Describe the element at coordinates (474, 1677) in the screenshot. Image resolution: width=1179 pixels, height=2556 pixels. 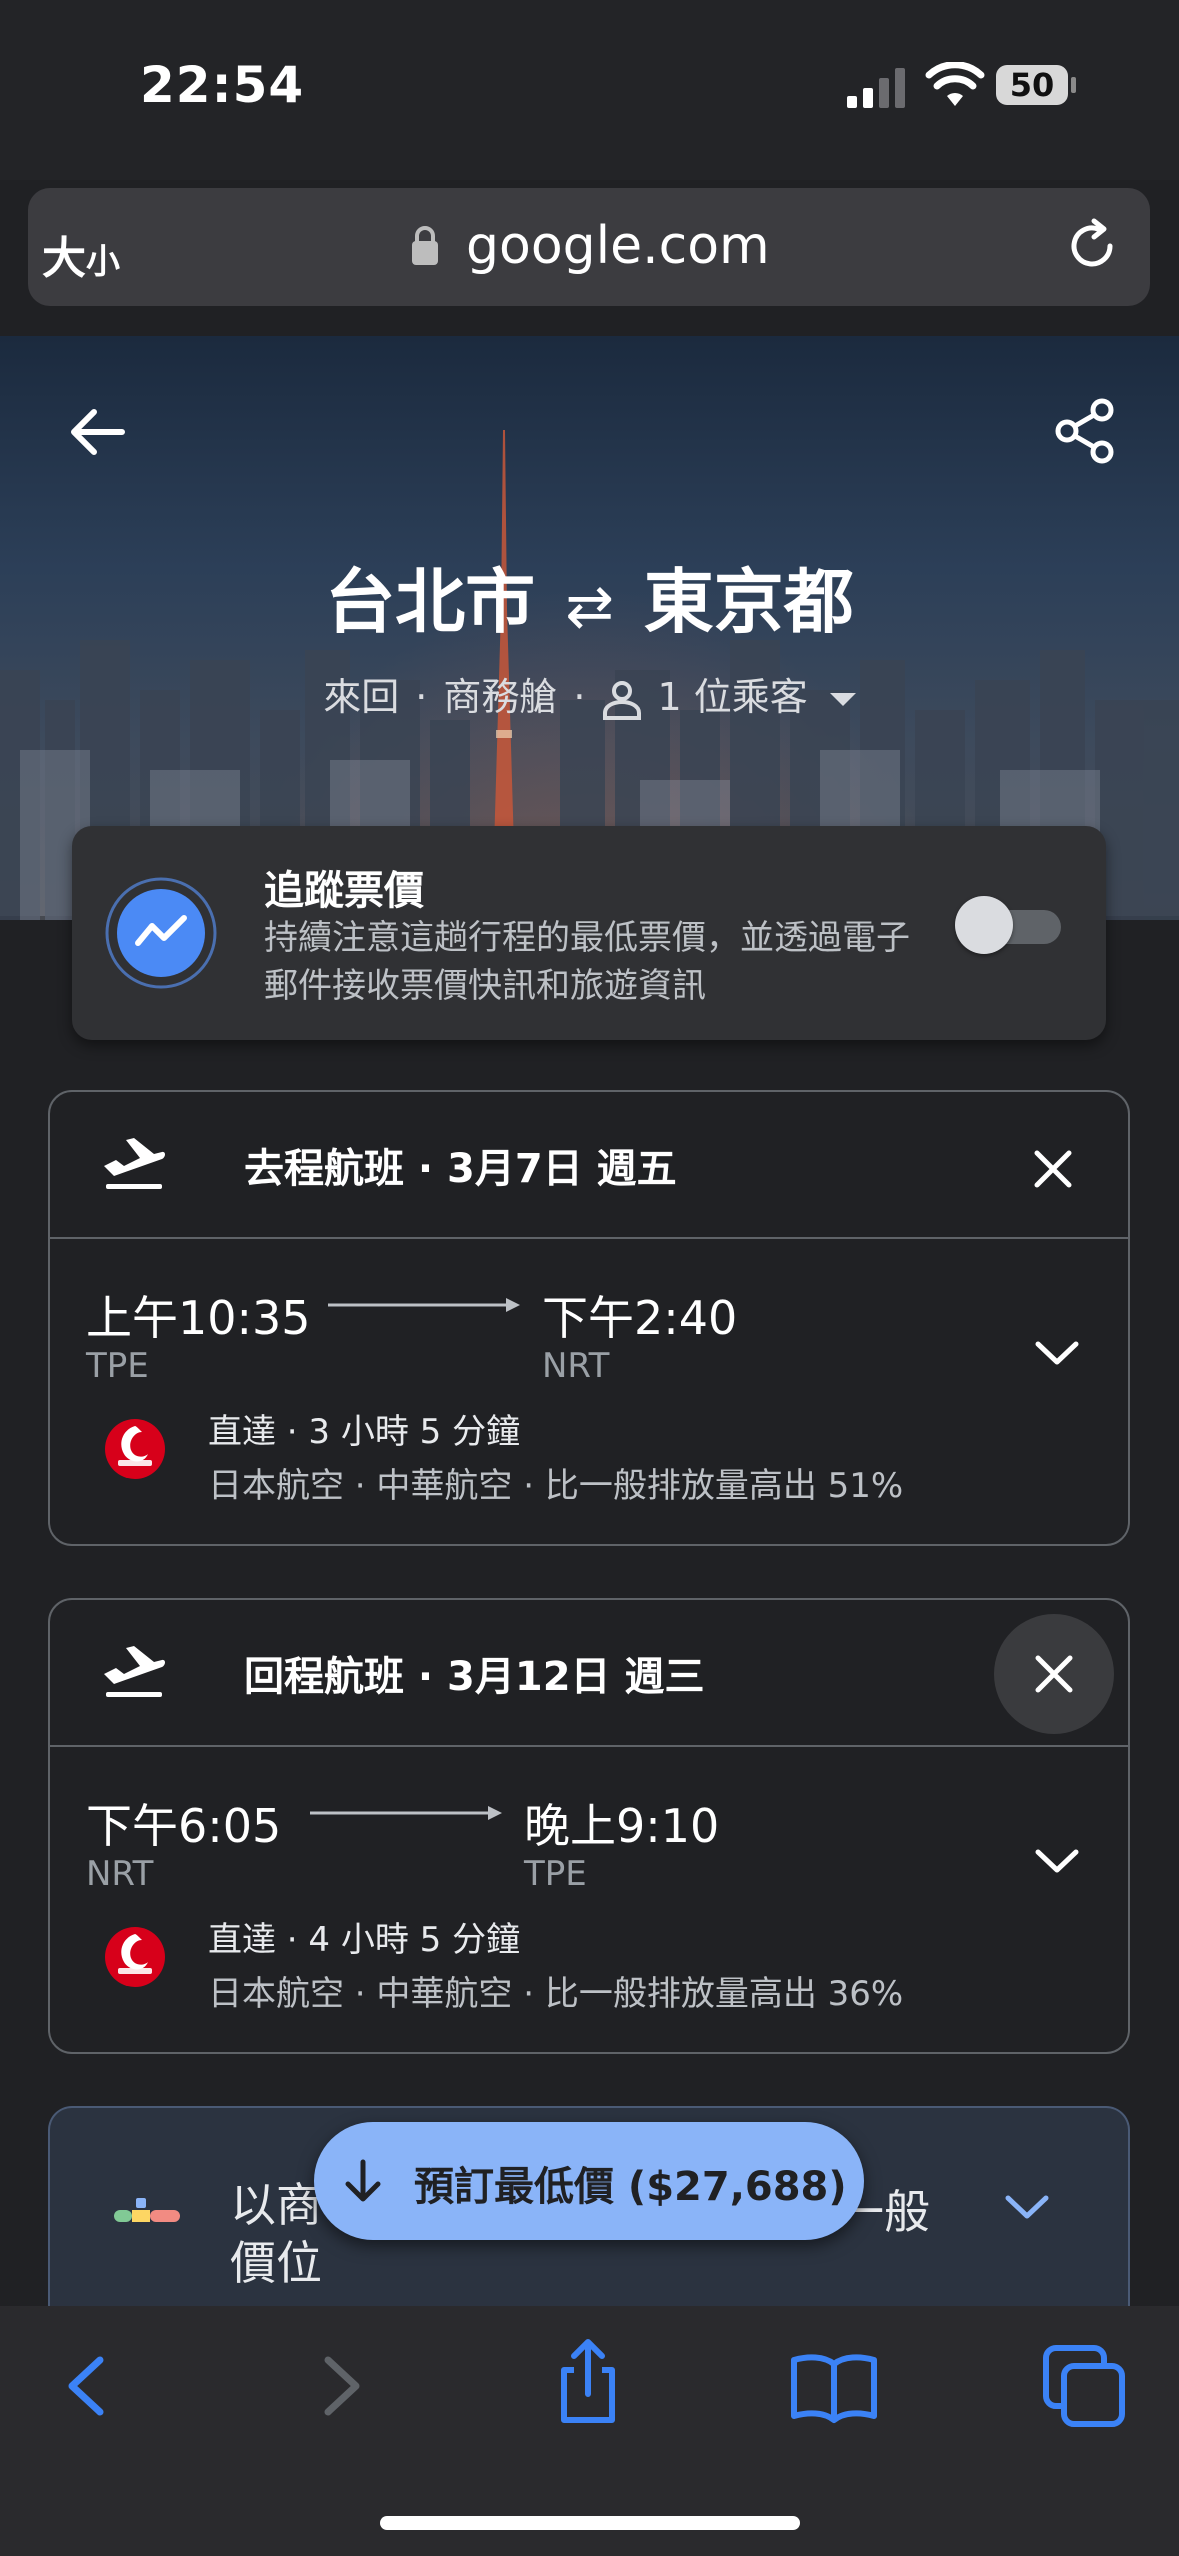
I see `return-heading: 回程航班 · 3月12日 週三` at that location.